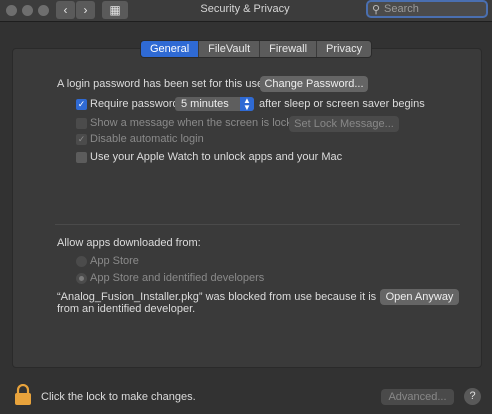 The width and height of the screenshot is (492, 414). I want to click on require-password-checkbox: ✓, so click(81, 104).